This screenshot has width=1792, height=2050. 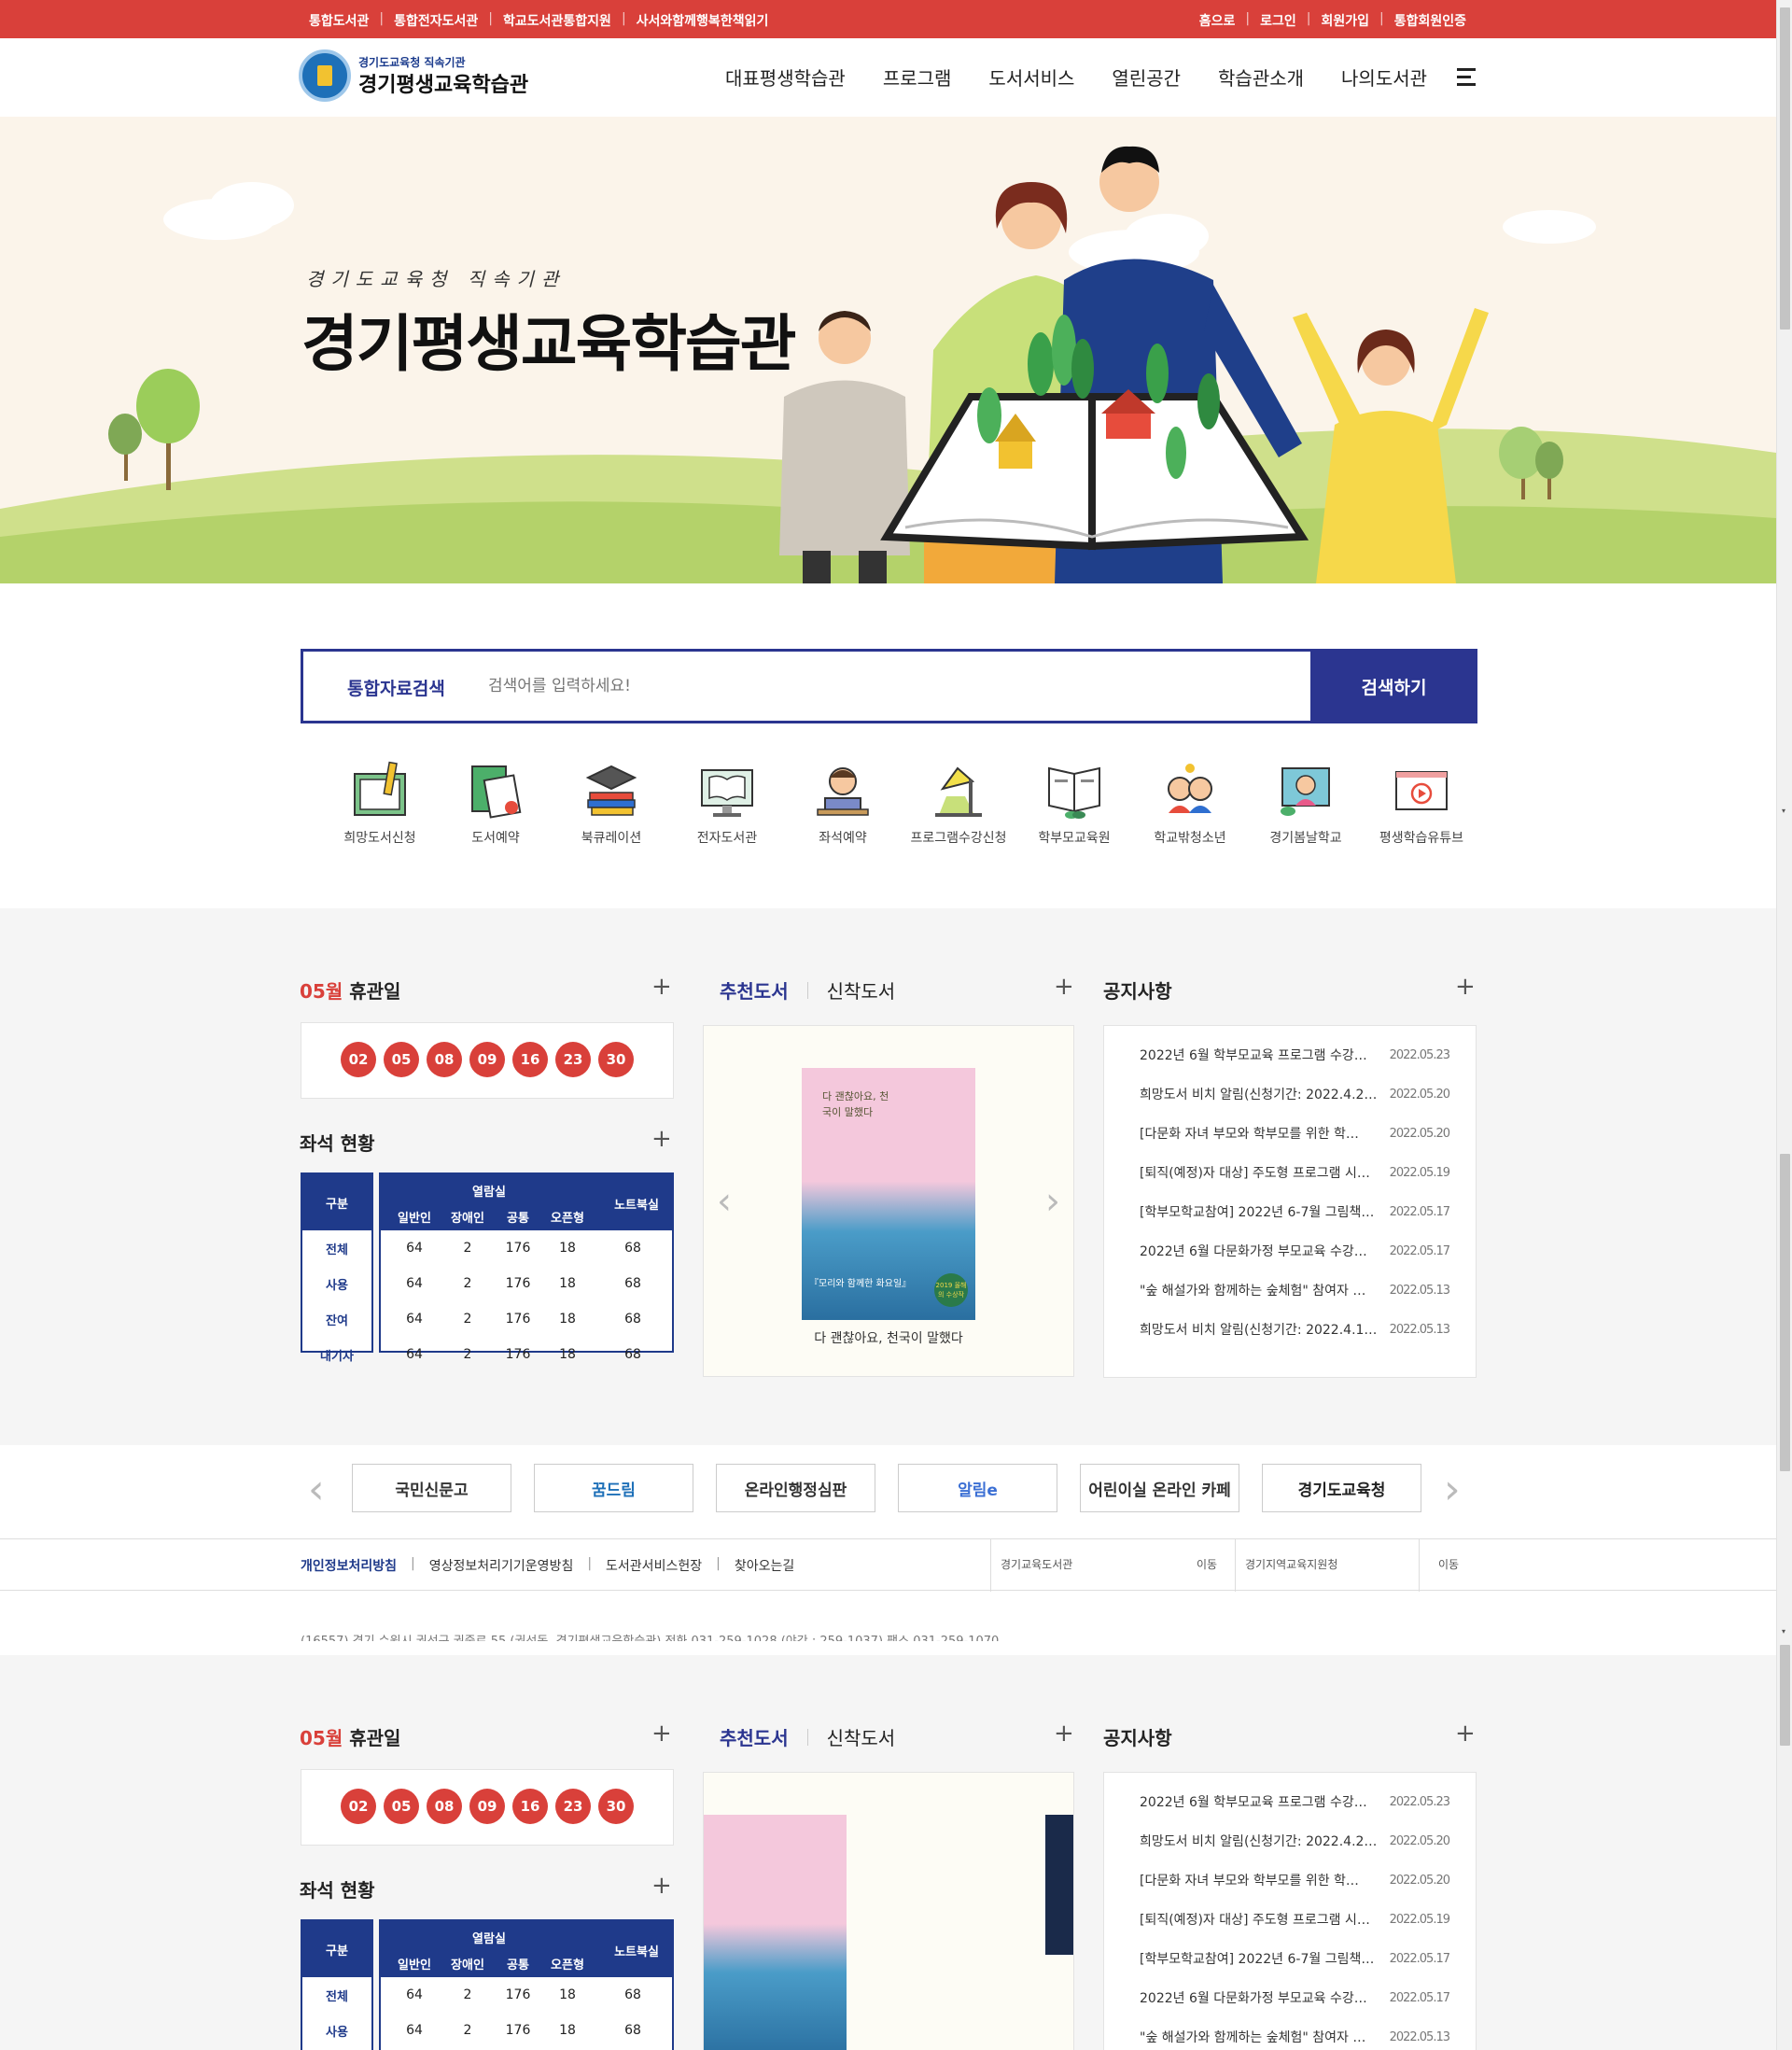 I want to click on partner-banner: 온라인행정심판, so click(x=795, y=1488).